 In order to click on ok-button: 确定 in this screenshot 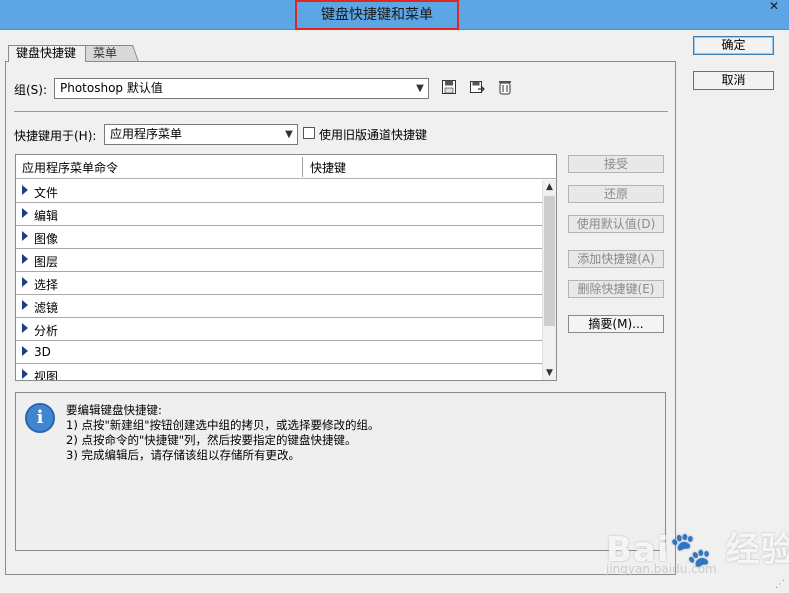, I will do `click(733, 45)`.